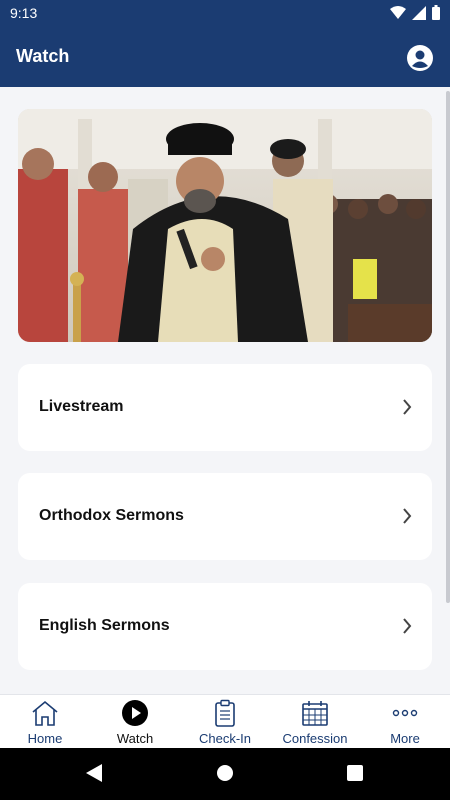 The image size is (450, 800). I want to click on nav-label: Check-In, so click(225, 738).